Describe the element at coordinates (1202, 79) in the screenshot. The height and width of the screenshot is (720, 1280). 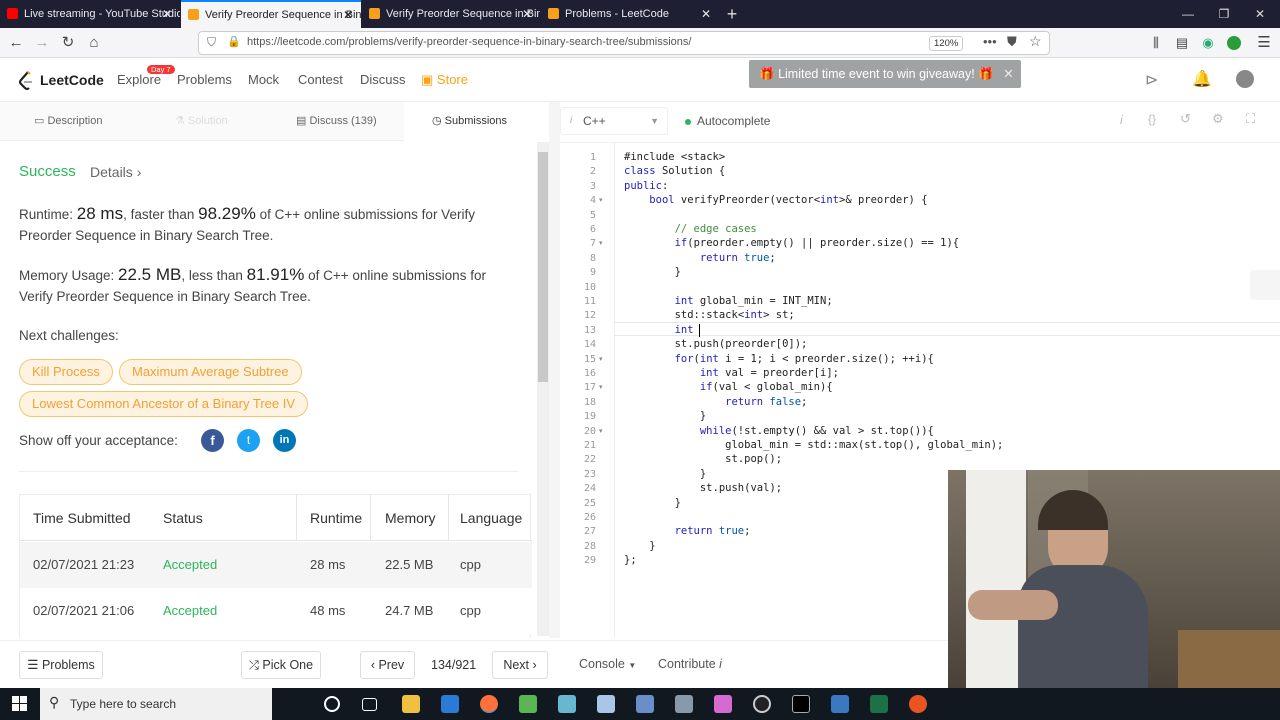
I see `bell-icon: 🔔` at that location.